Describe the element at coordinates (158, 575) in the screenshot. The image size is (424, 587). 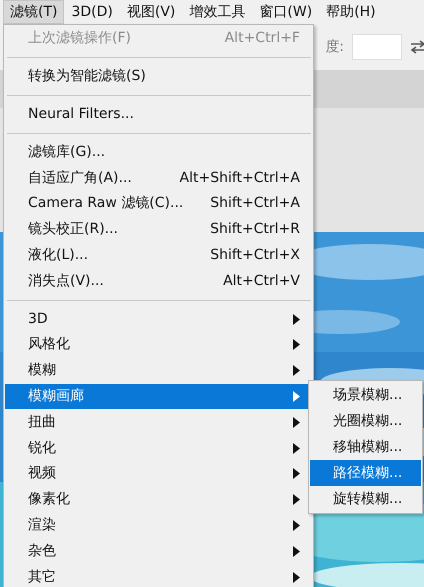
I see `menu-item: 其它` at that location.